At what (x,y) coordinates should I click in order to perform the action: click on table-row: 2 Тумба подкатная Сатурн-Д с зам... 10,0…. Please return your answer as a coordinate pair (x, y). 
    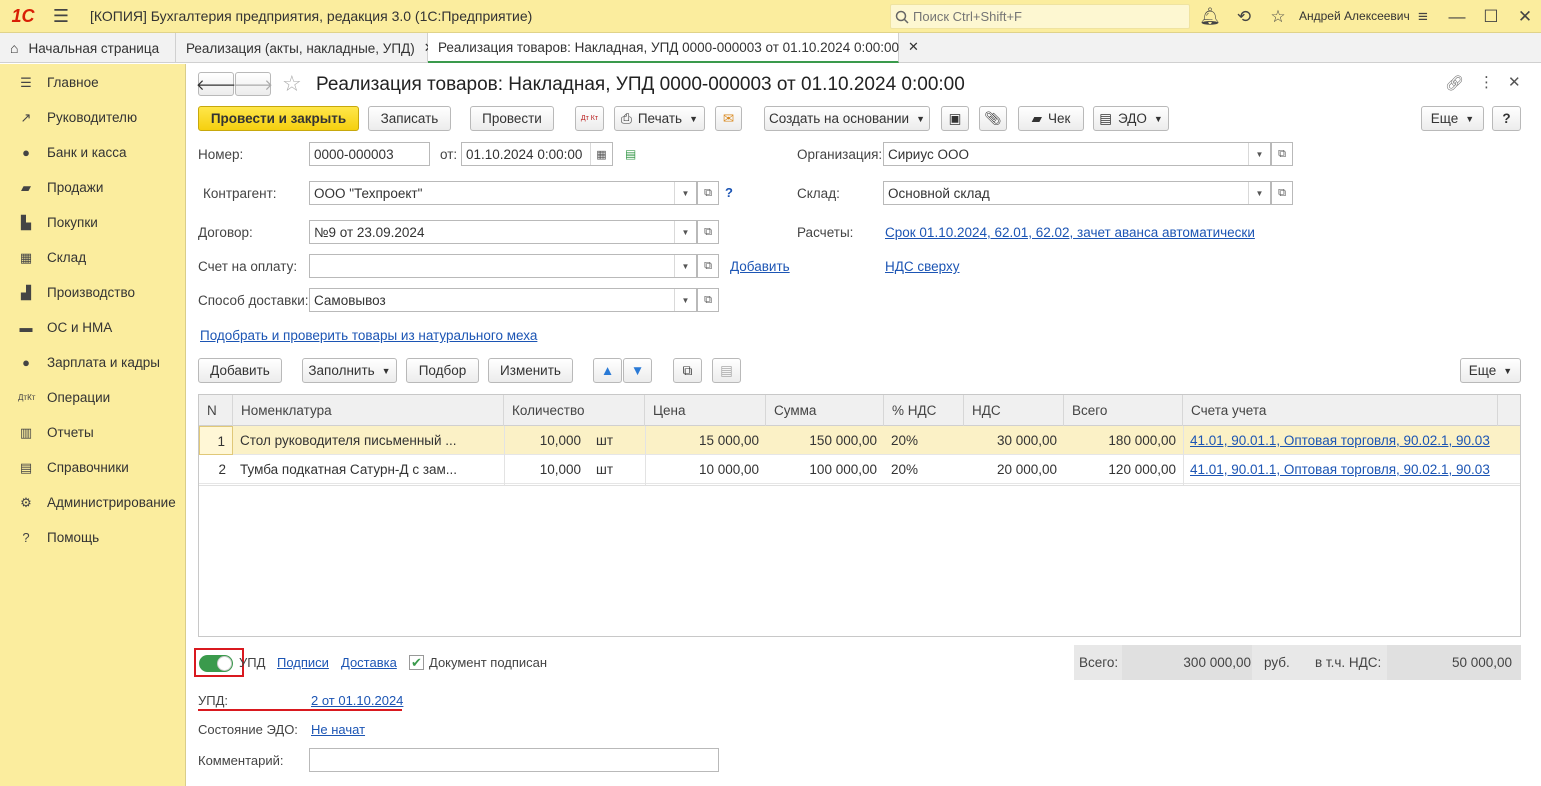
    Looking at the image, I should click on (859, 469).